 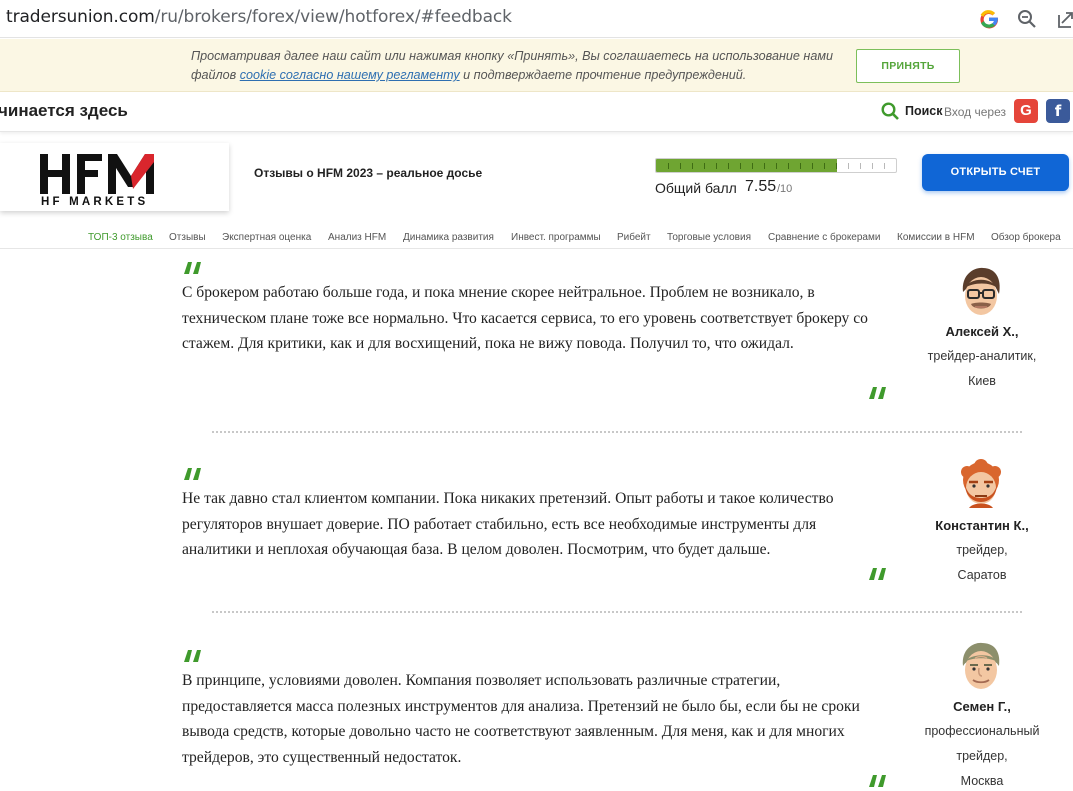 What do you see at coordinates (936, 237) in the screenshot?
I see `nav-commissions: Комиссии в HFM` at bounding box center [936, 237].